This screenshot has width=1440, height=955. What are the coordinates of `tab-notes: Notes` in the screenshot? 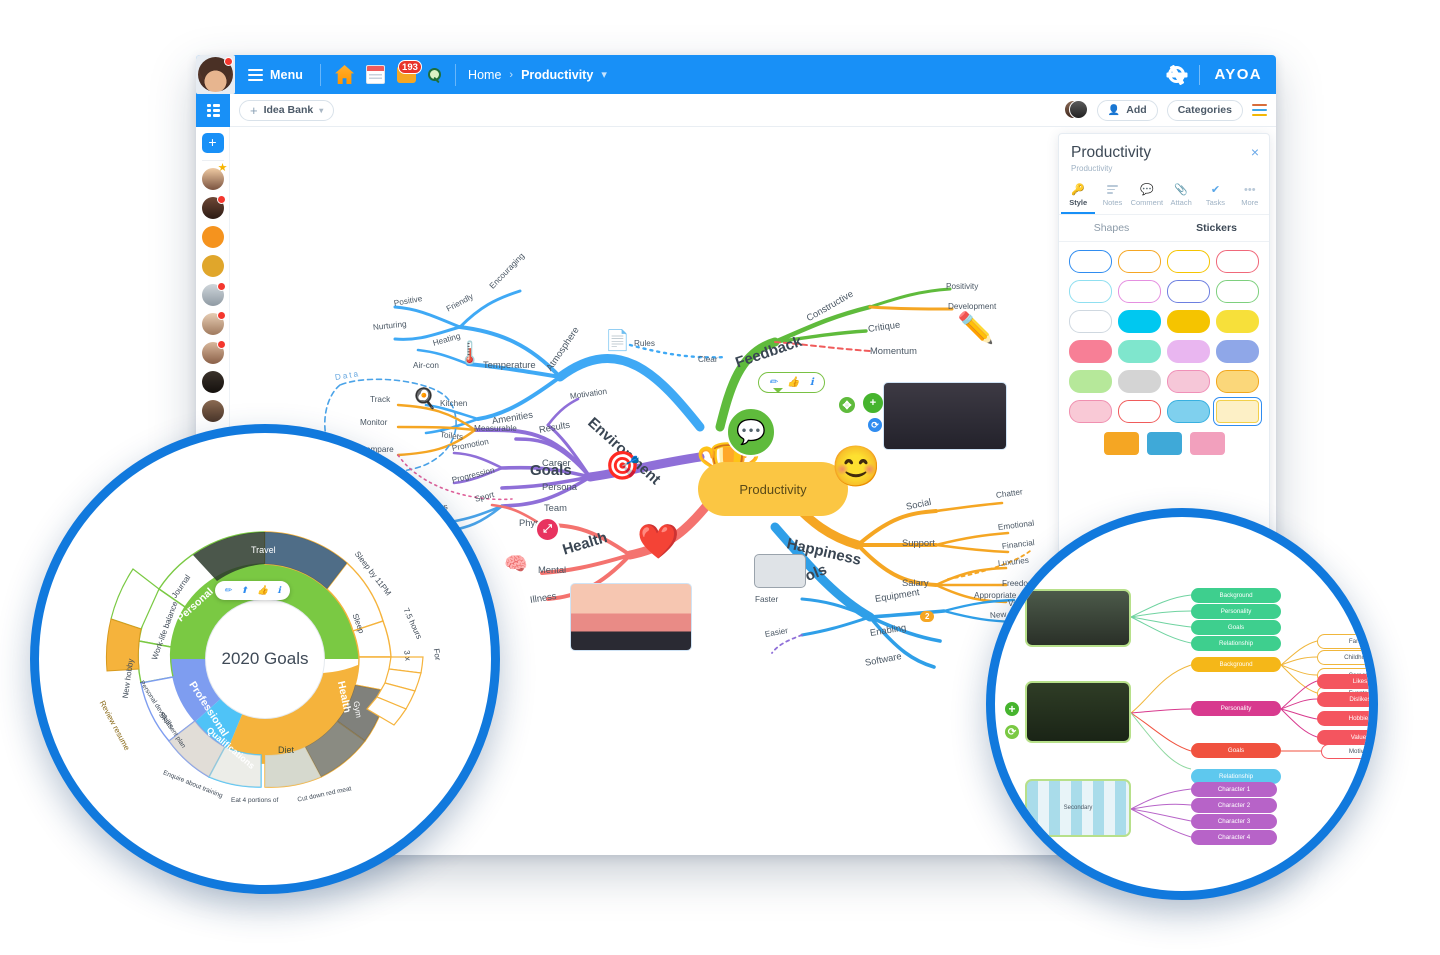 It's located at (1112, 196).